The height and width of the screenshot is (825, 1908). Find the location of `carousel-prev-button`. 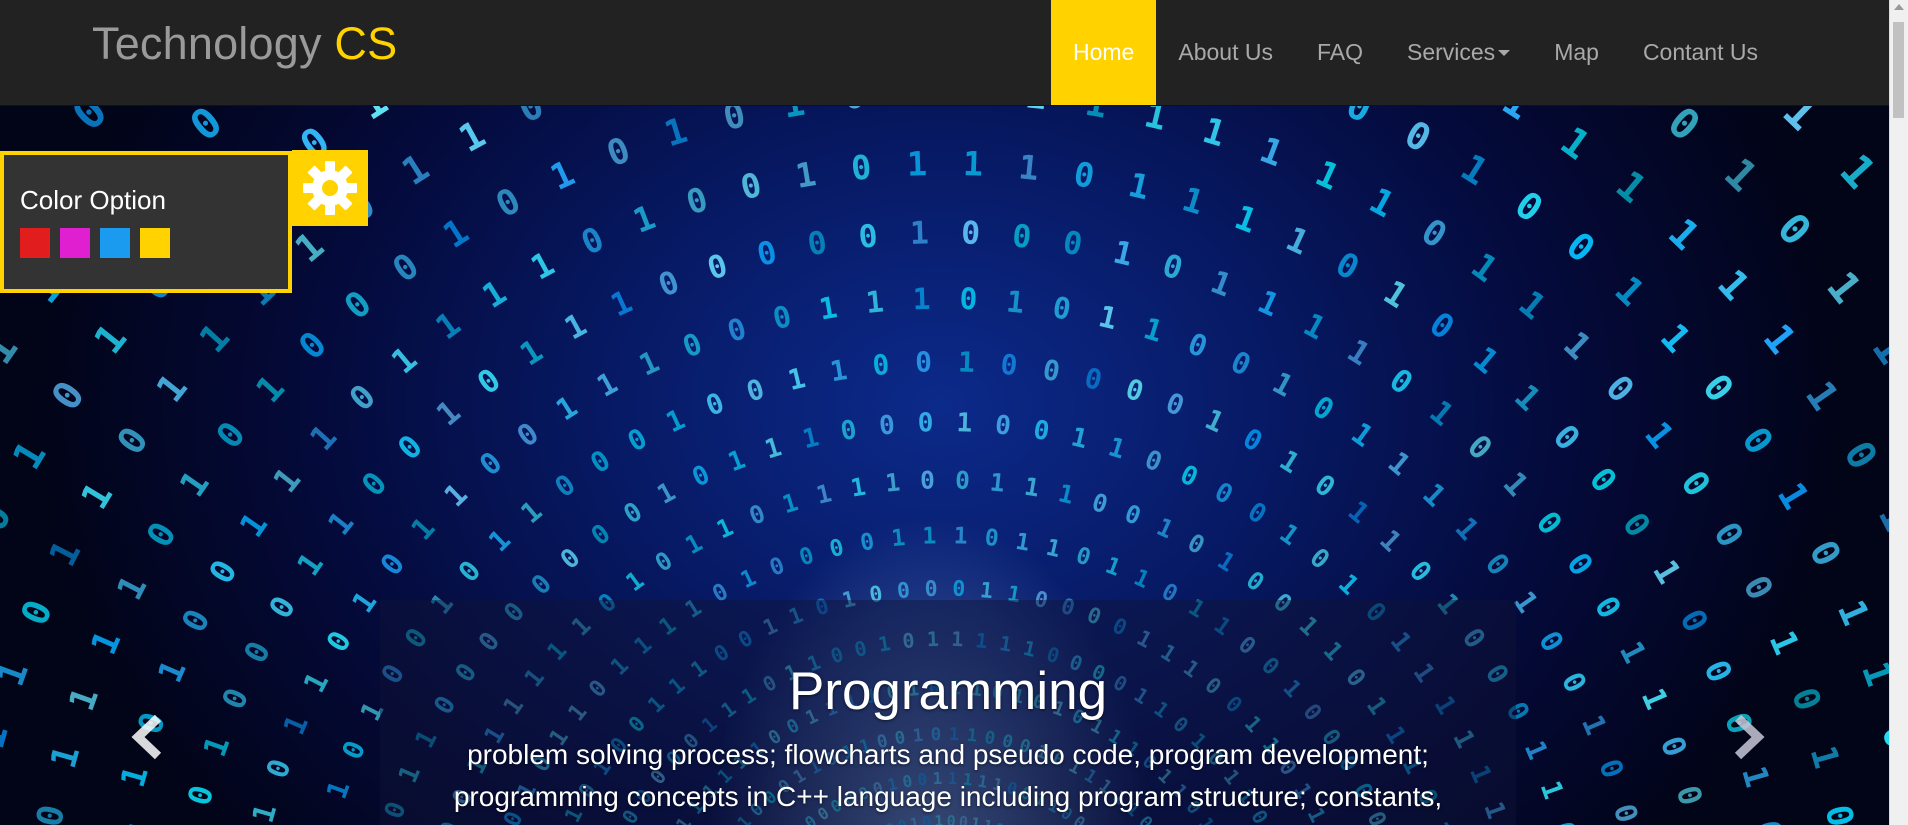

carousel-prev-button is located at coordinates (148, 739).